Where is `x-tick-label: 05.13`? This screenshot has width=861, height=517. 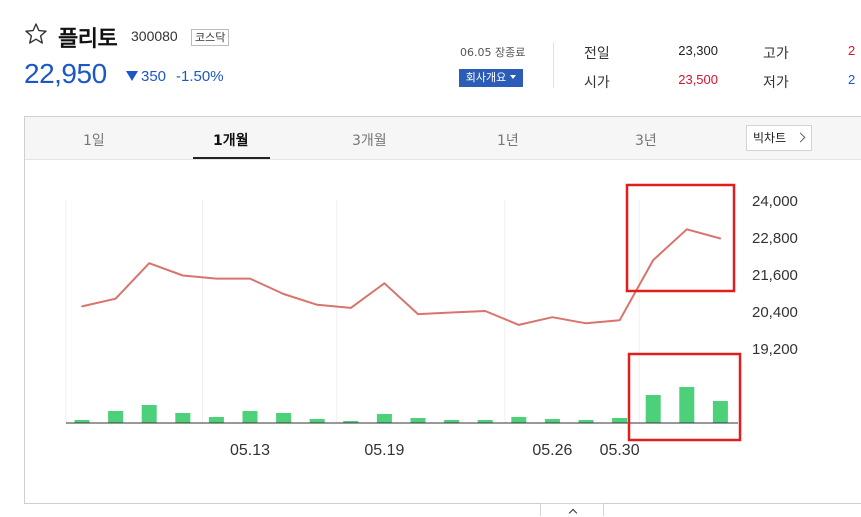
x-tick-label: 05.13 is located at coordinates (250, 450).